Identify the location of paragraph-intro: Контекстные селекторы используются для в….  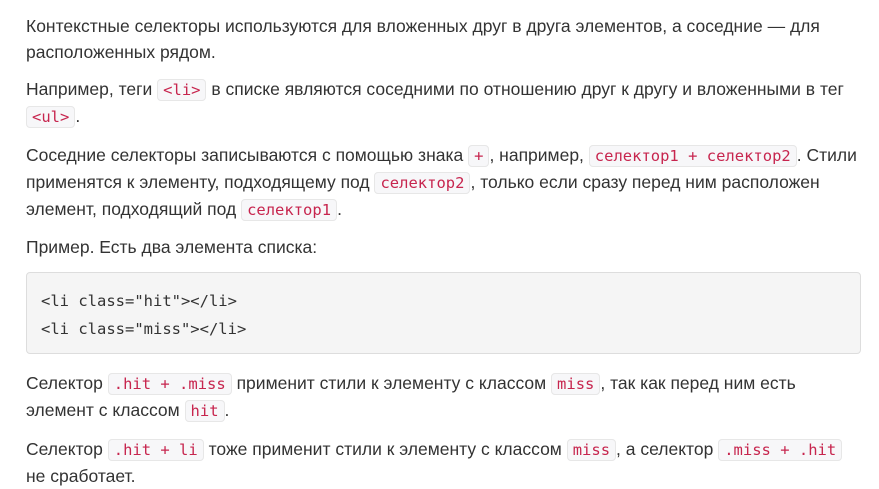
(446, 39).